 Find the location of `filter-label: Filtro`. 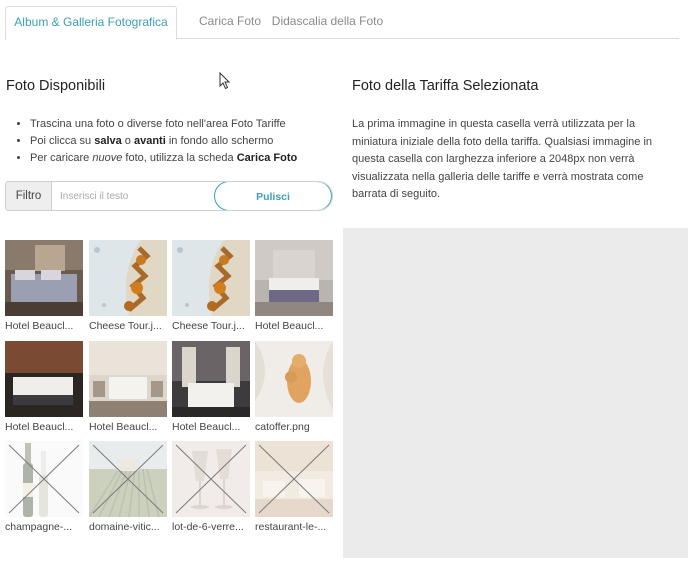

filter-label: Filtro is located at coordinates (29, 196).